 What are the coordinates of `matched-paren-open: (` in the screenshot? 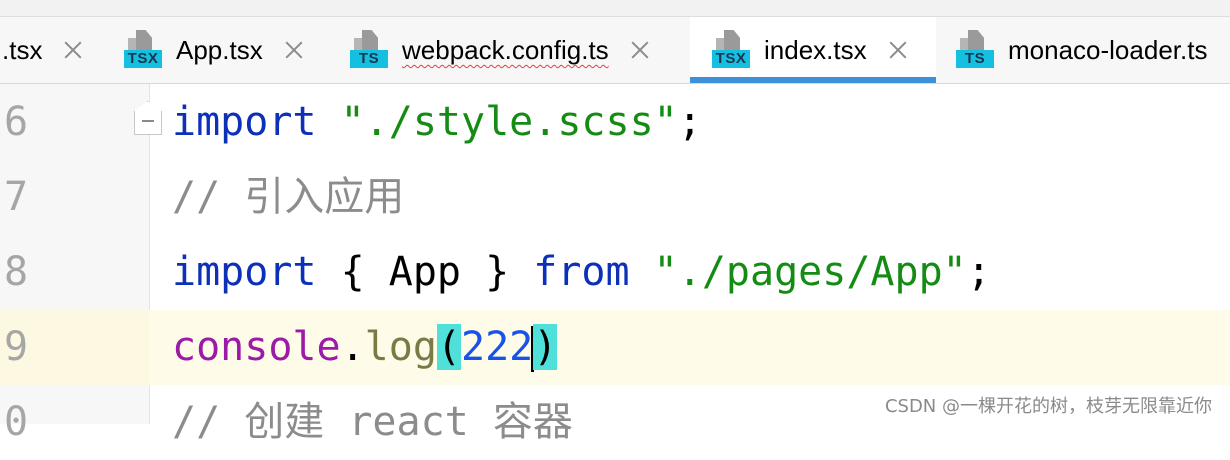 It's located at (449, 347).